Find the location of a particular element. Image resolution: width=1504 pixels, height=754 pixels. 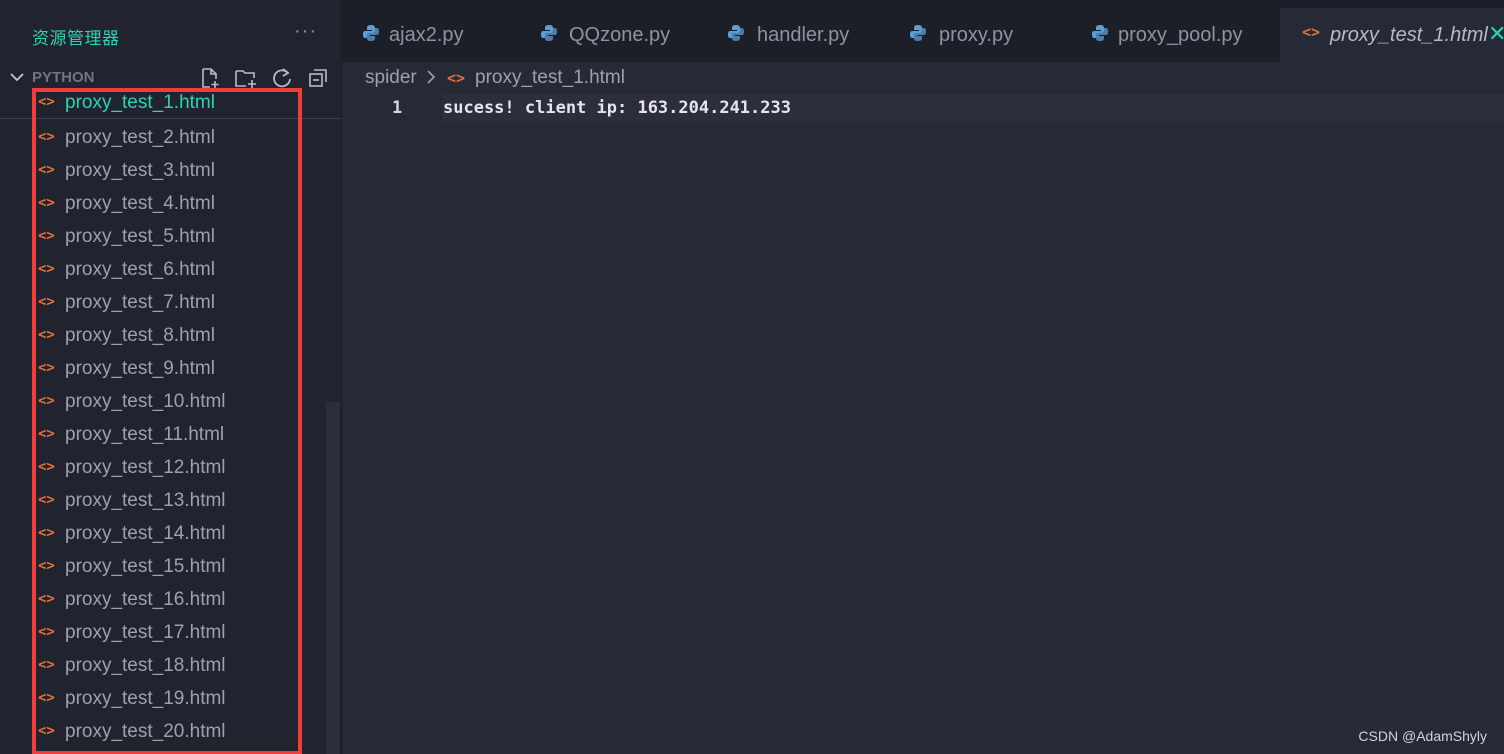

file-name: proxy_test_15.html is located at coordinates (145, 566).